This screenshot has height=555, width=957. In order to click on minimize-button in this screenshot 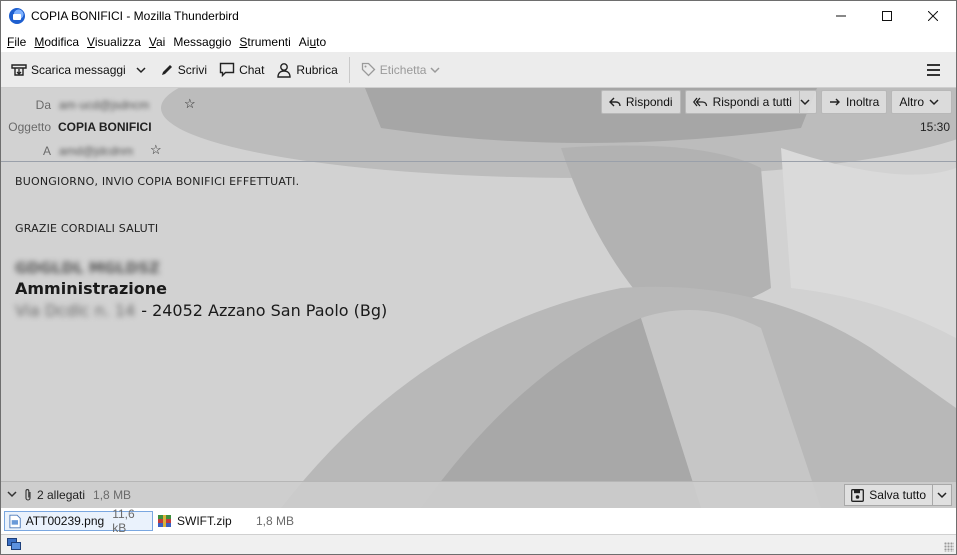, I will do `click(841, 16)`.